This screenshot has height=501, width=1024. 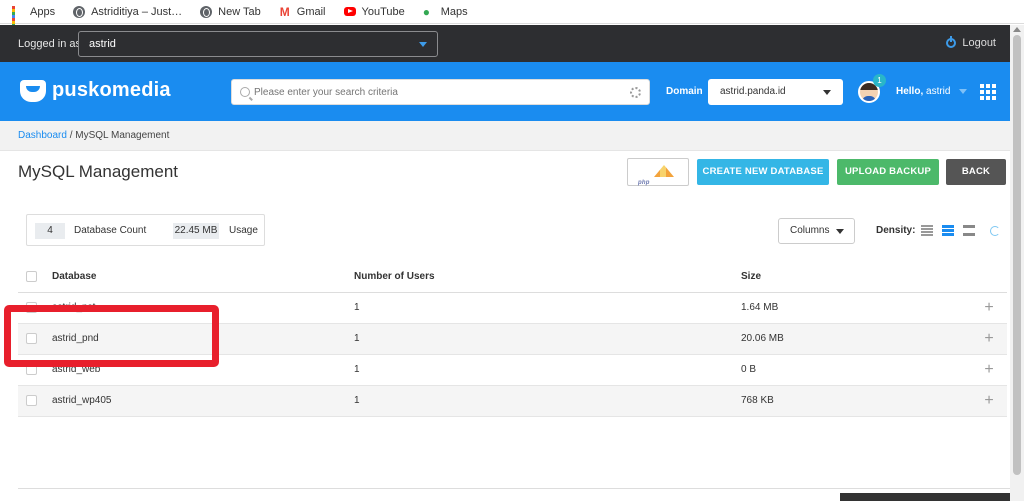 I want to click on bookmark-gmail: M Gmail, so click(x=302, y=12).